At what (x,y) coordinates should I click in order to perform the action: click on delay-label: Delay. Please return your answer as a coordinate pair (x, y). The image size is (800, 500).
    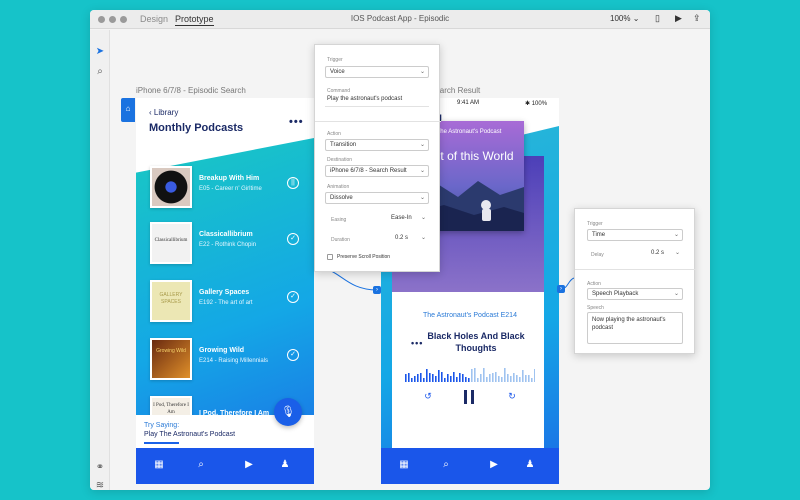
    Looking at the image, I should click on (597, 255).